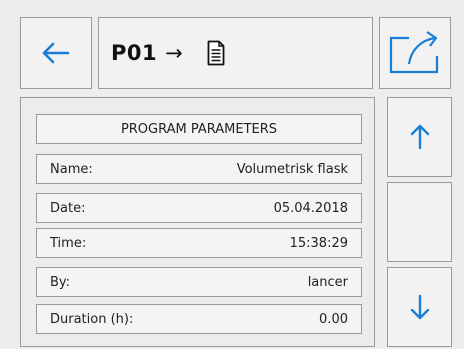 Image resolution: width=464 pixels, height=349 pixels. Describe the element at coordinates (174, 53) in the screenshot. I see `title-arrow: →` at that location.